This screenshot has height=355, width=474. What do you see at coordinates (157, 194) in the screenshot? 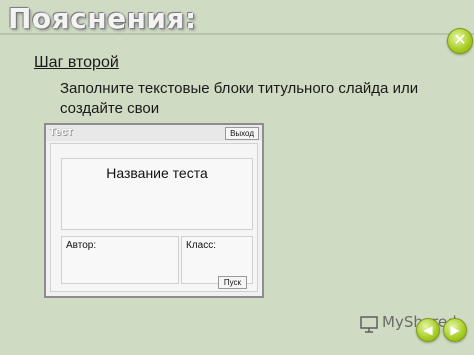
I see `test-name-textbox: Название теста` at bounding box center [157, 194].